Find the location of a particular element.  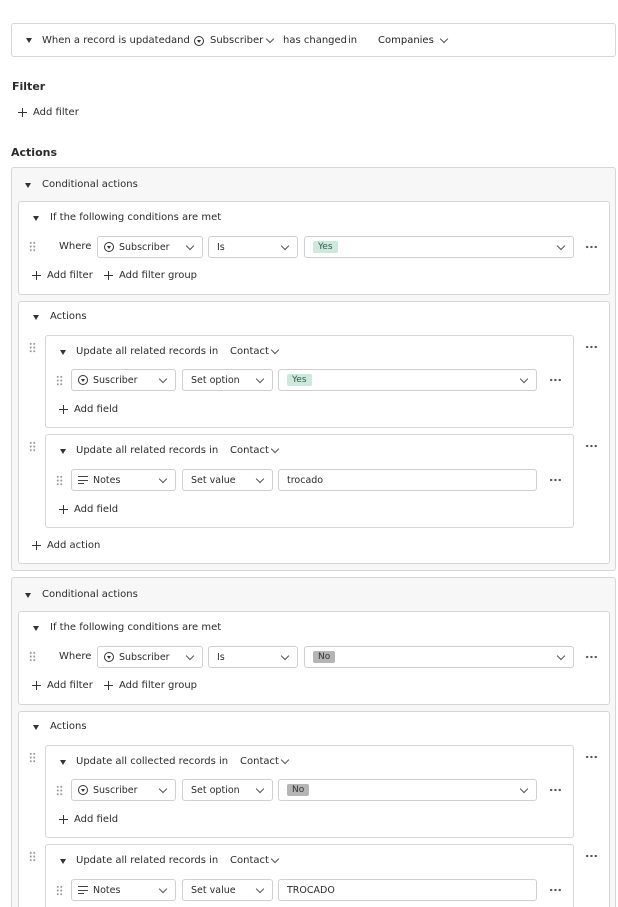

action-value-input: TROCADO is located at coordinates (407, 890).